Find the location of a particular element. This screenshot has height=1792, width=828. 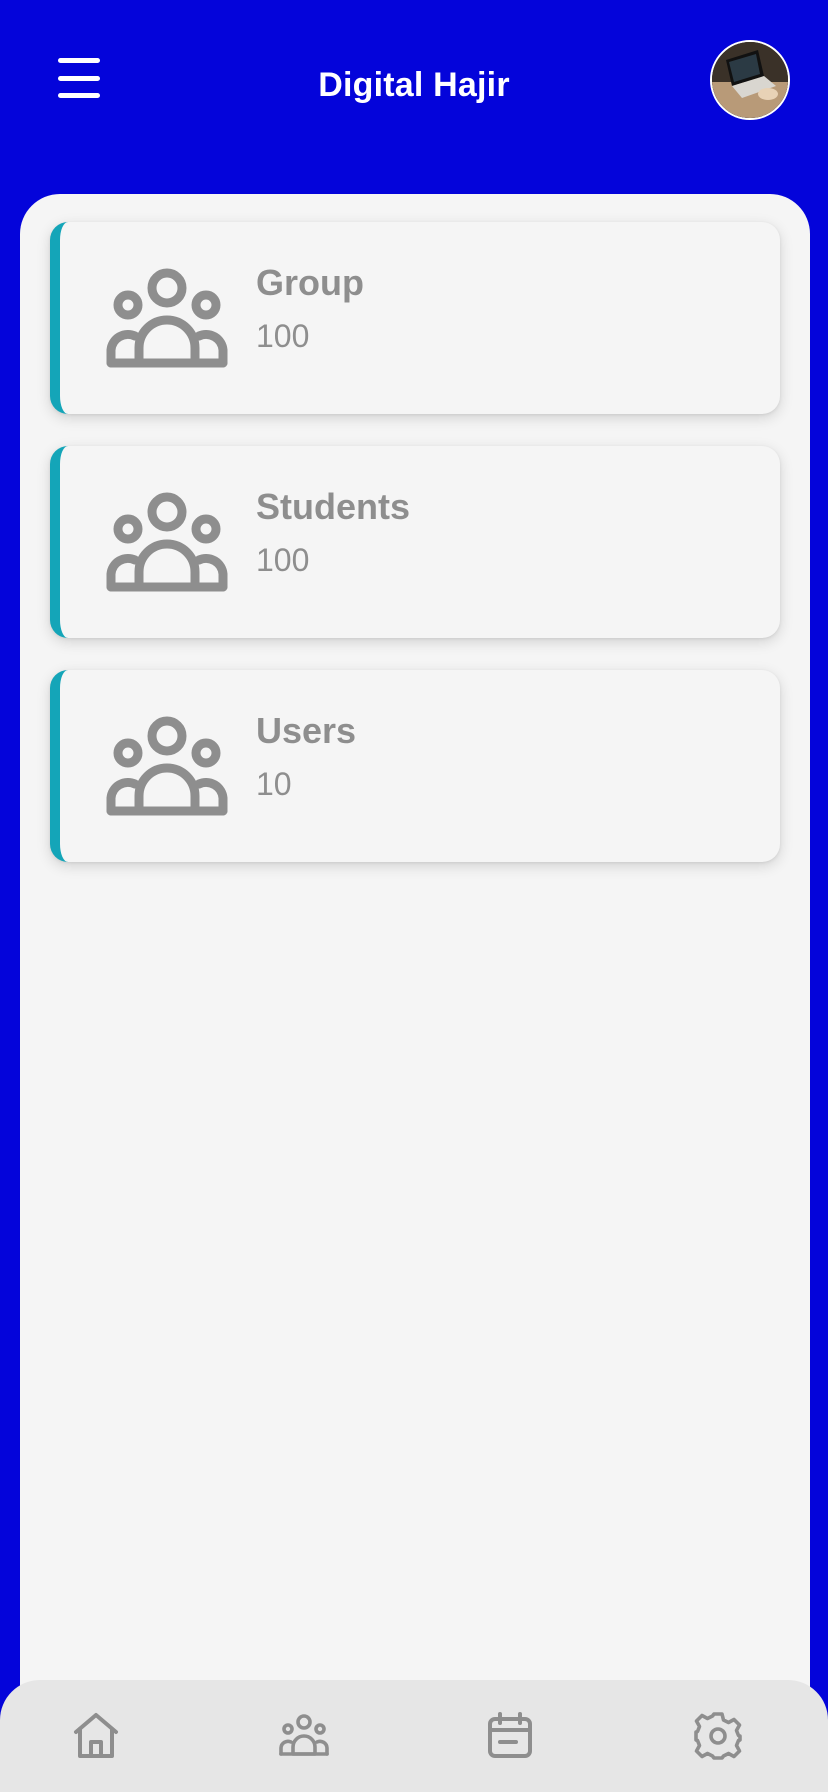

card-label: Students is located at coordinates (333, 506).